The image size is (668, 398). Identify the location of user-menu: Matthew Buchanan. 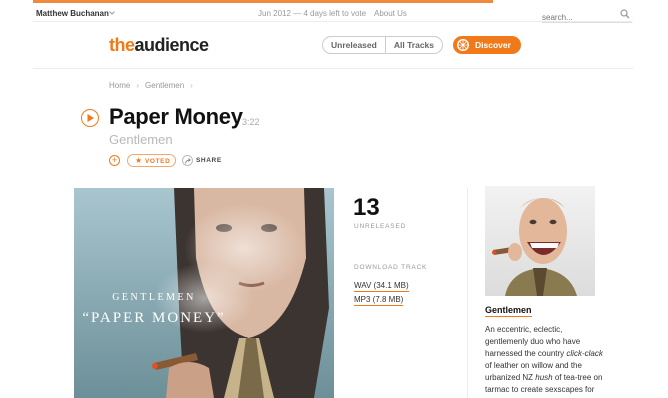
(72, 13).